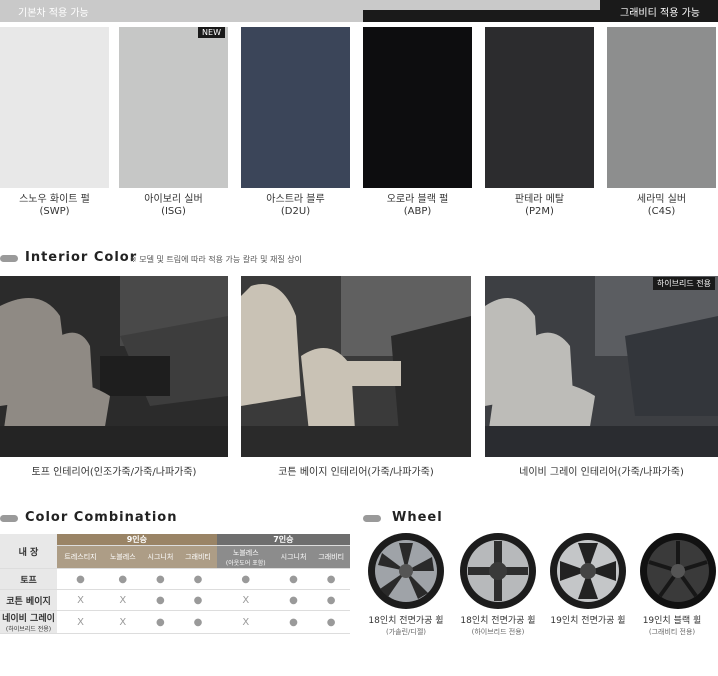  What do you see at coordinates (601, 366) in the screenshot?
I see `interior-photo-navy-gray: 하이브리드 전용` at bounding box center [601, 366].